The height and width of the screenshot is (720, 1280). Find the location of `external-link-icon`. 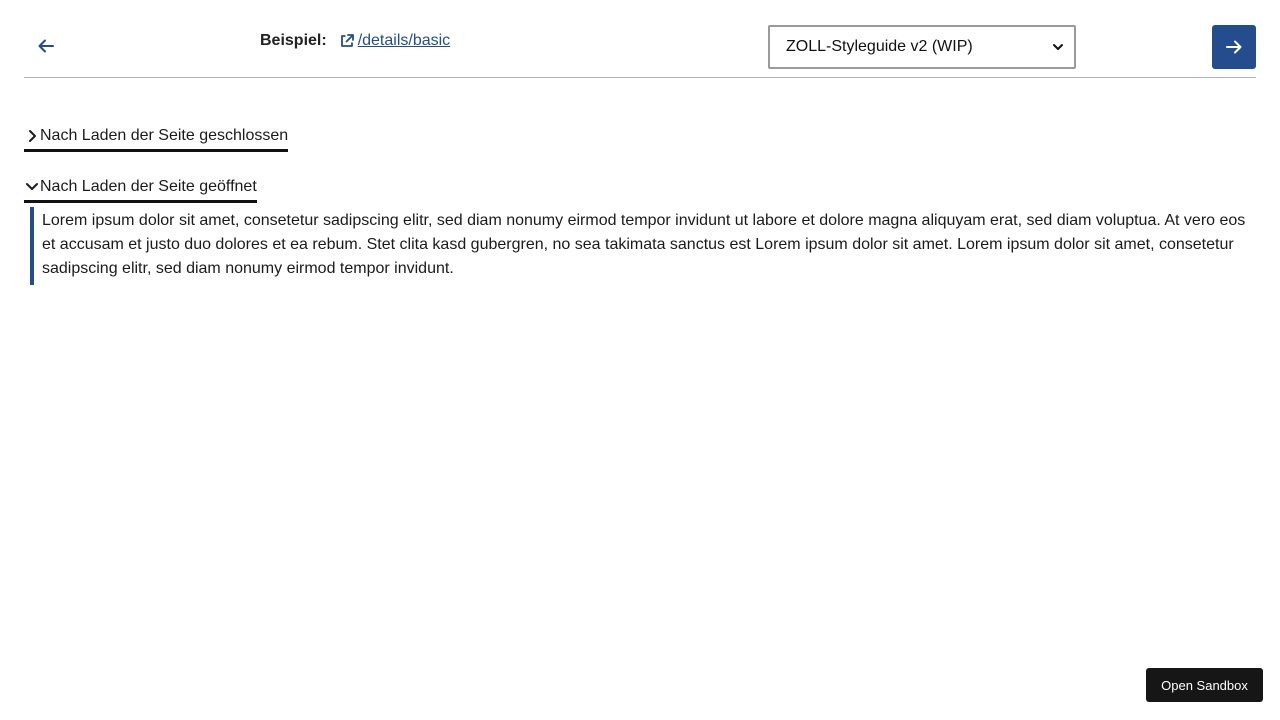

external-link-icon is located at coordinates (347, 41).